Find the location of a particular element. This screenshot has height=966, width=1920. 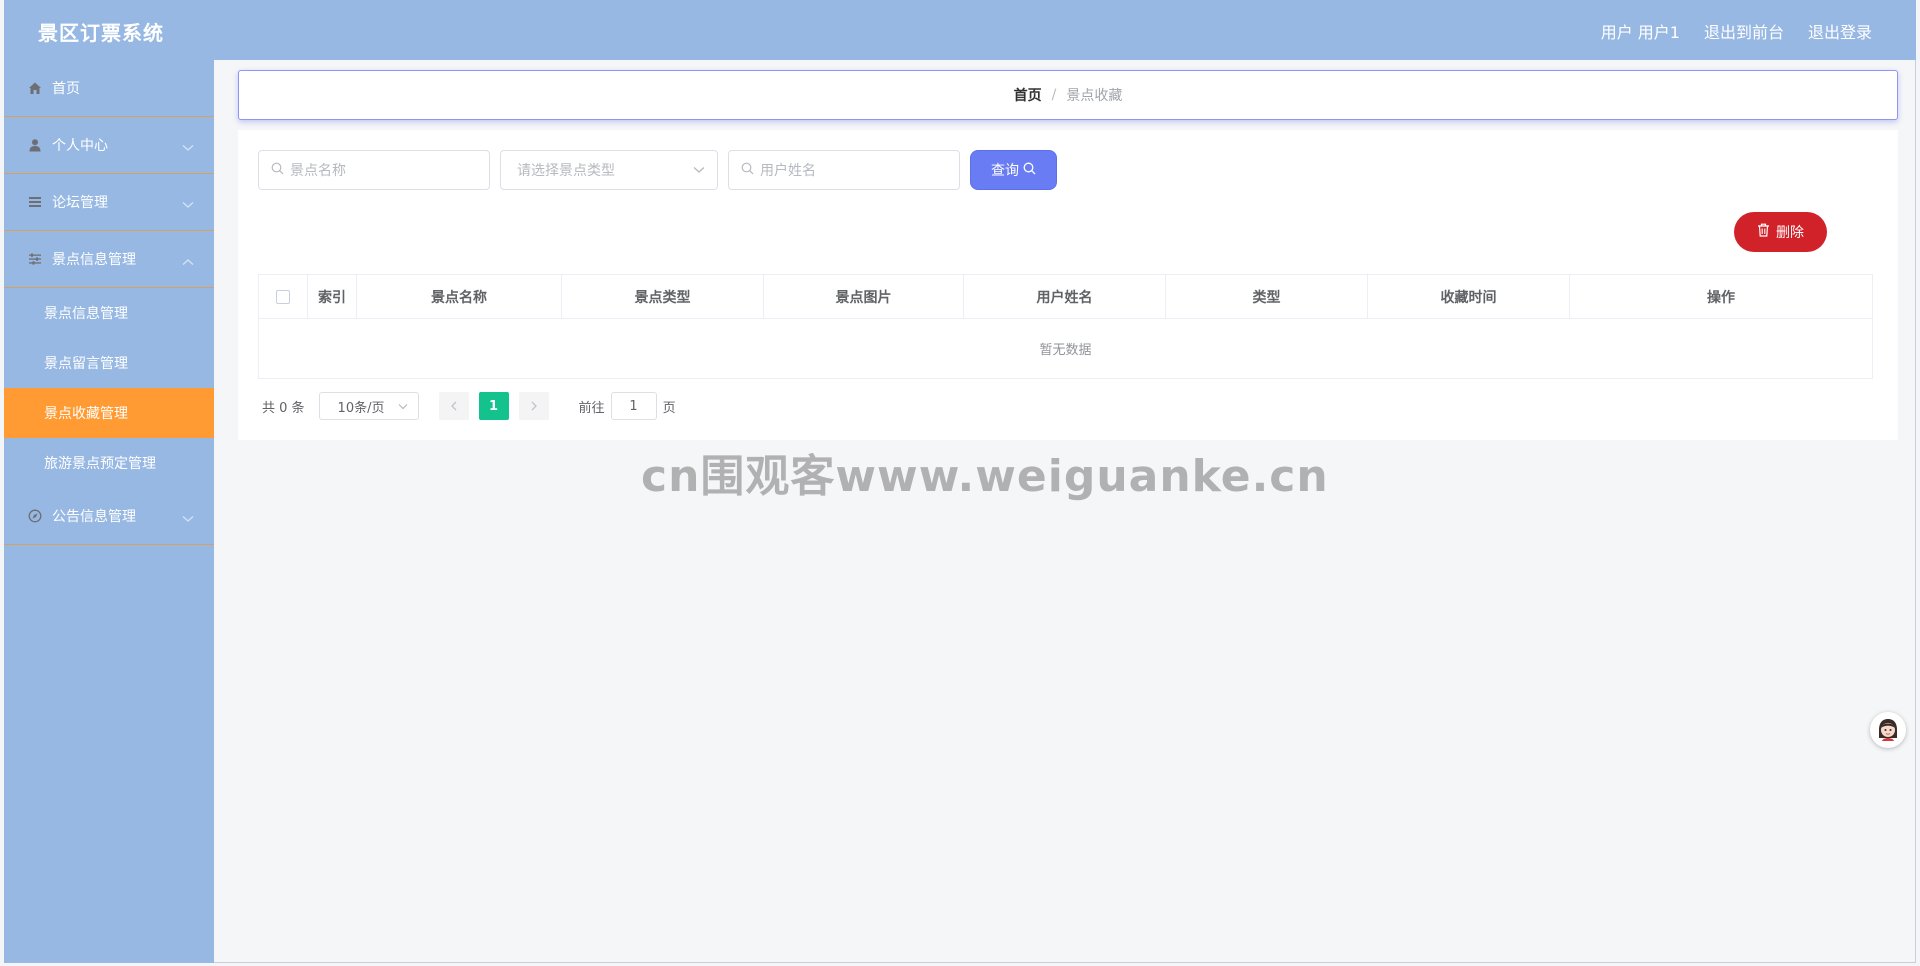

breadcrumb: 首页 / 景点收藏 is located at coordinates (1068, 95).